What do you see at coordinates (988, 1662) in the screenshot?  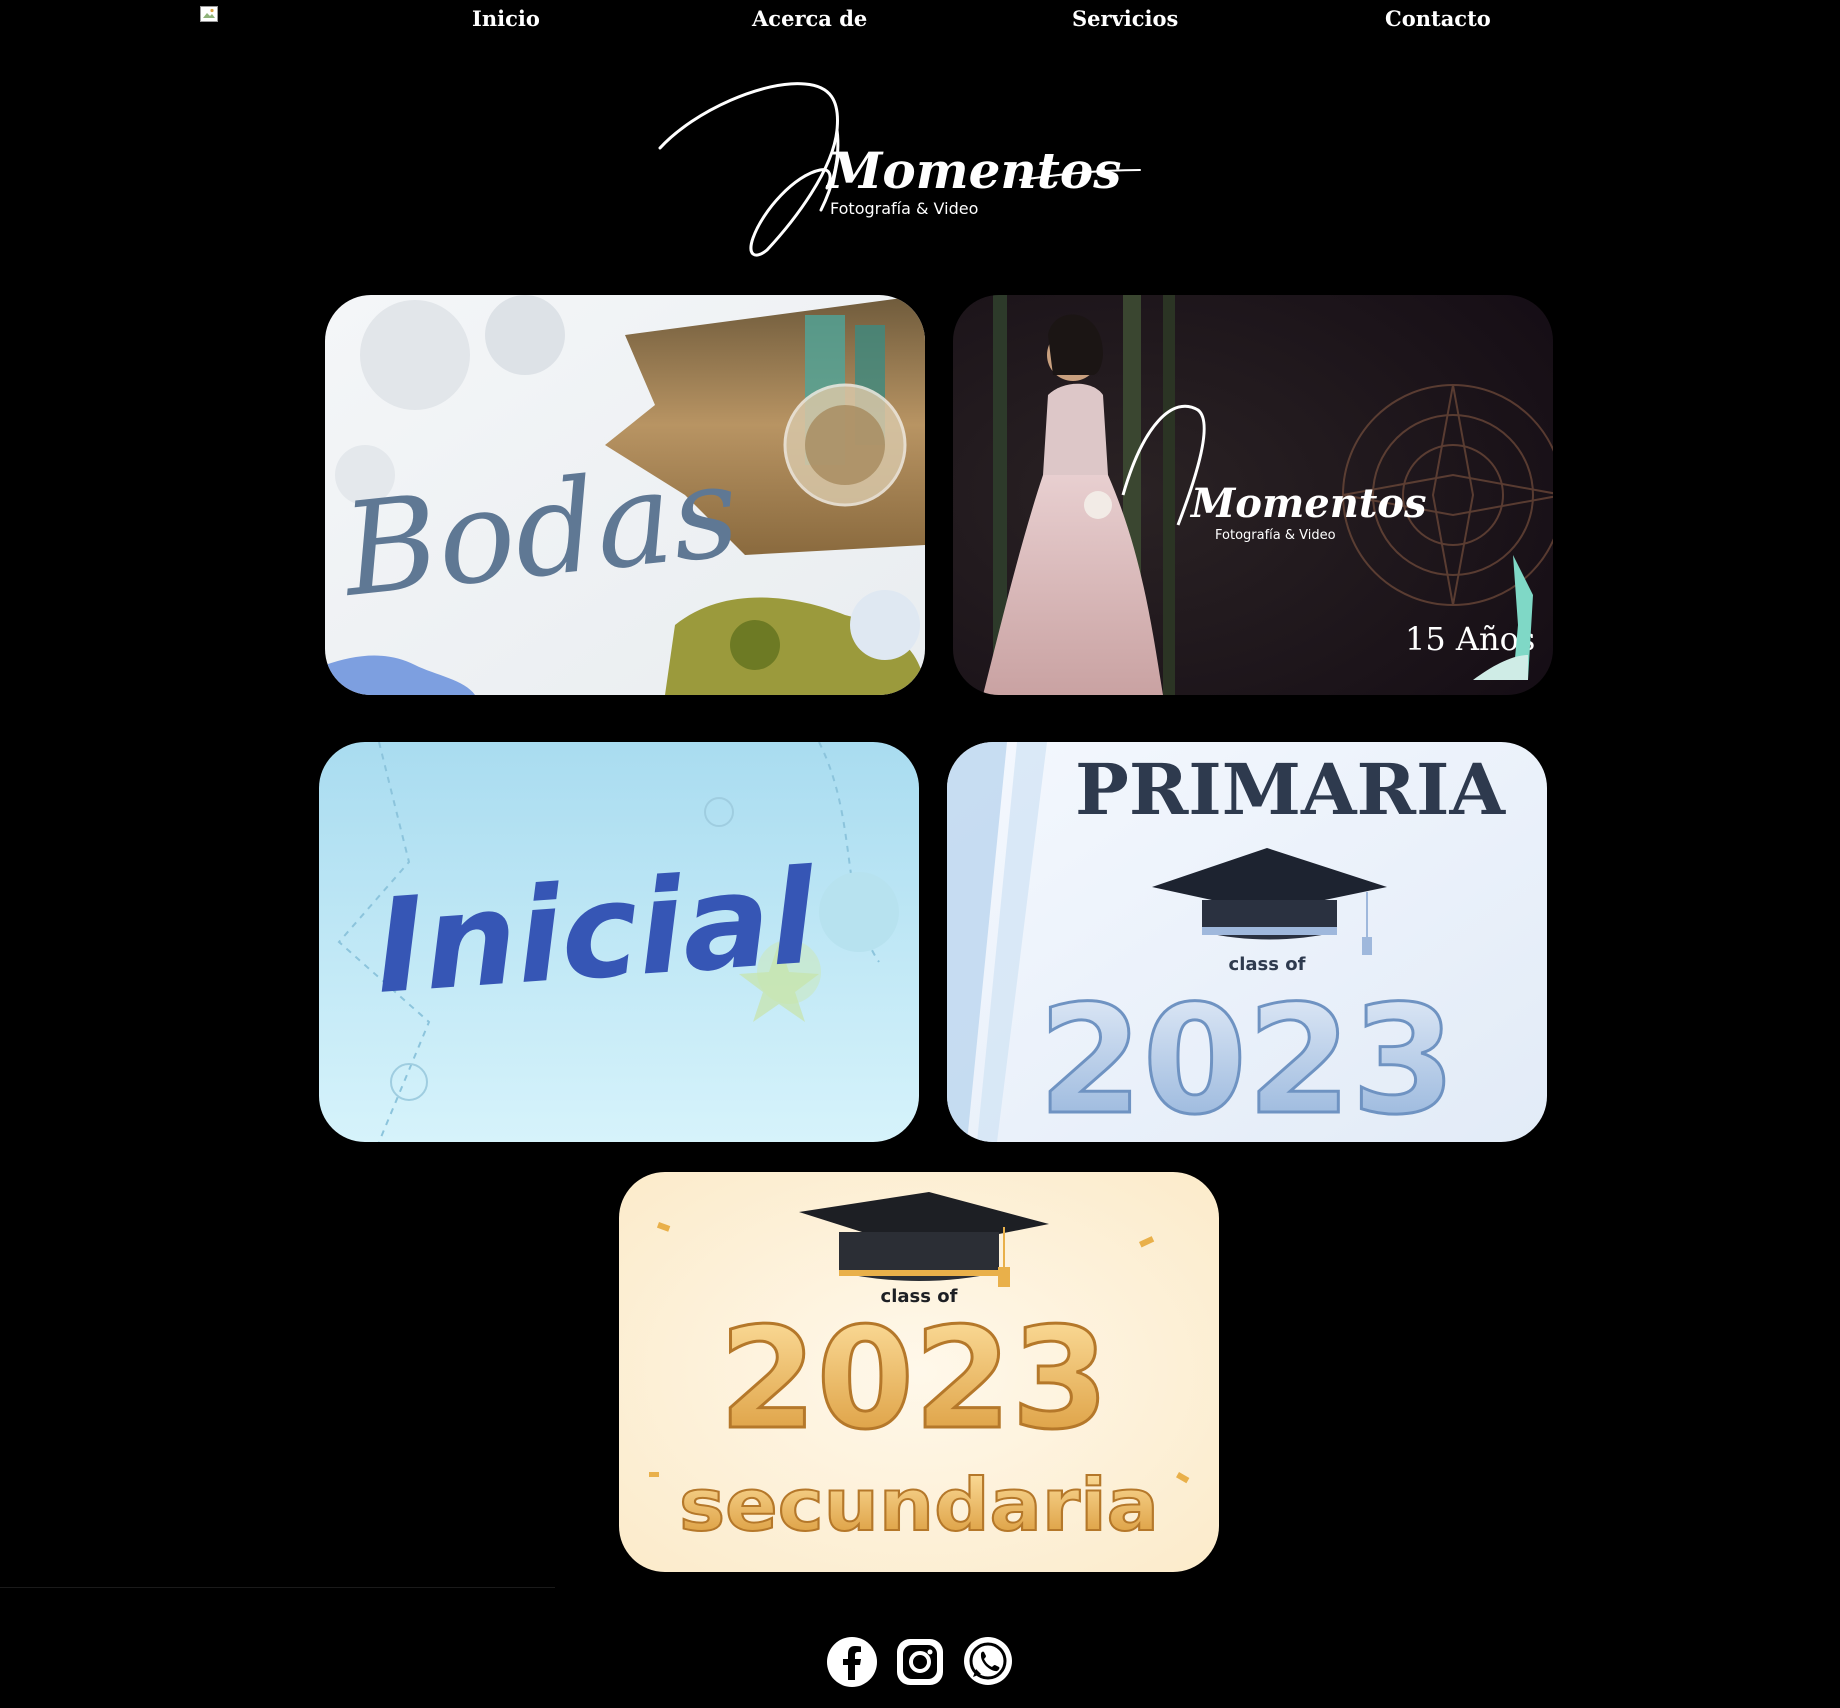 I see `whatsapp-icon` at bounding box center [988, 1662].